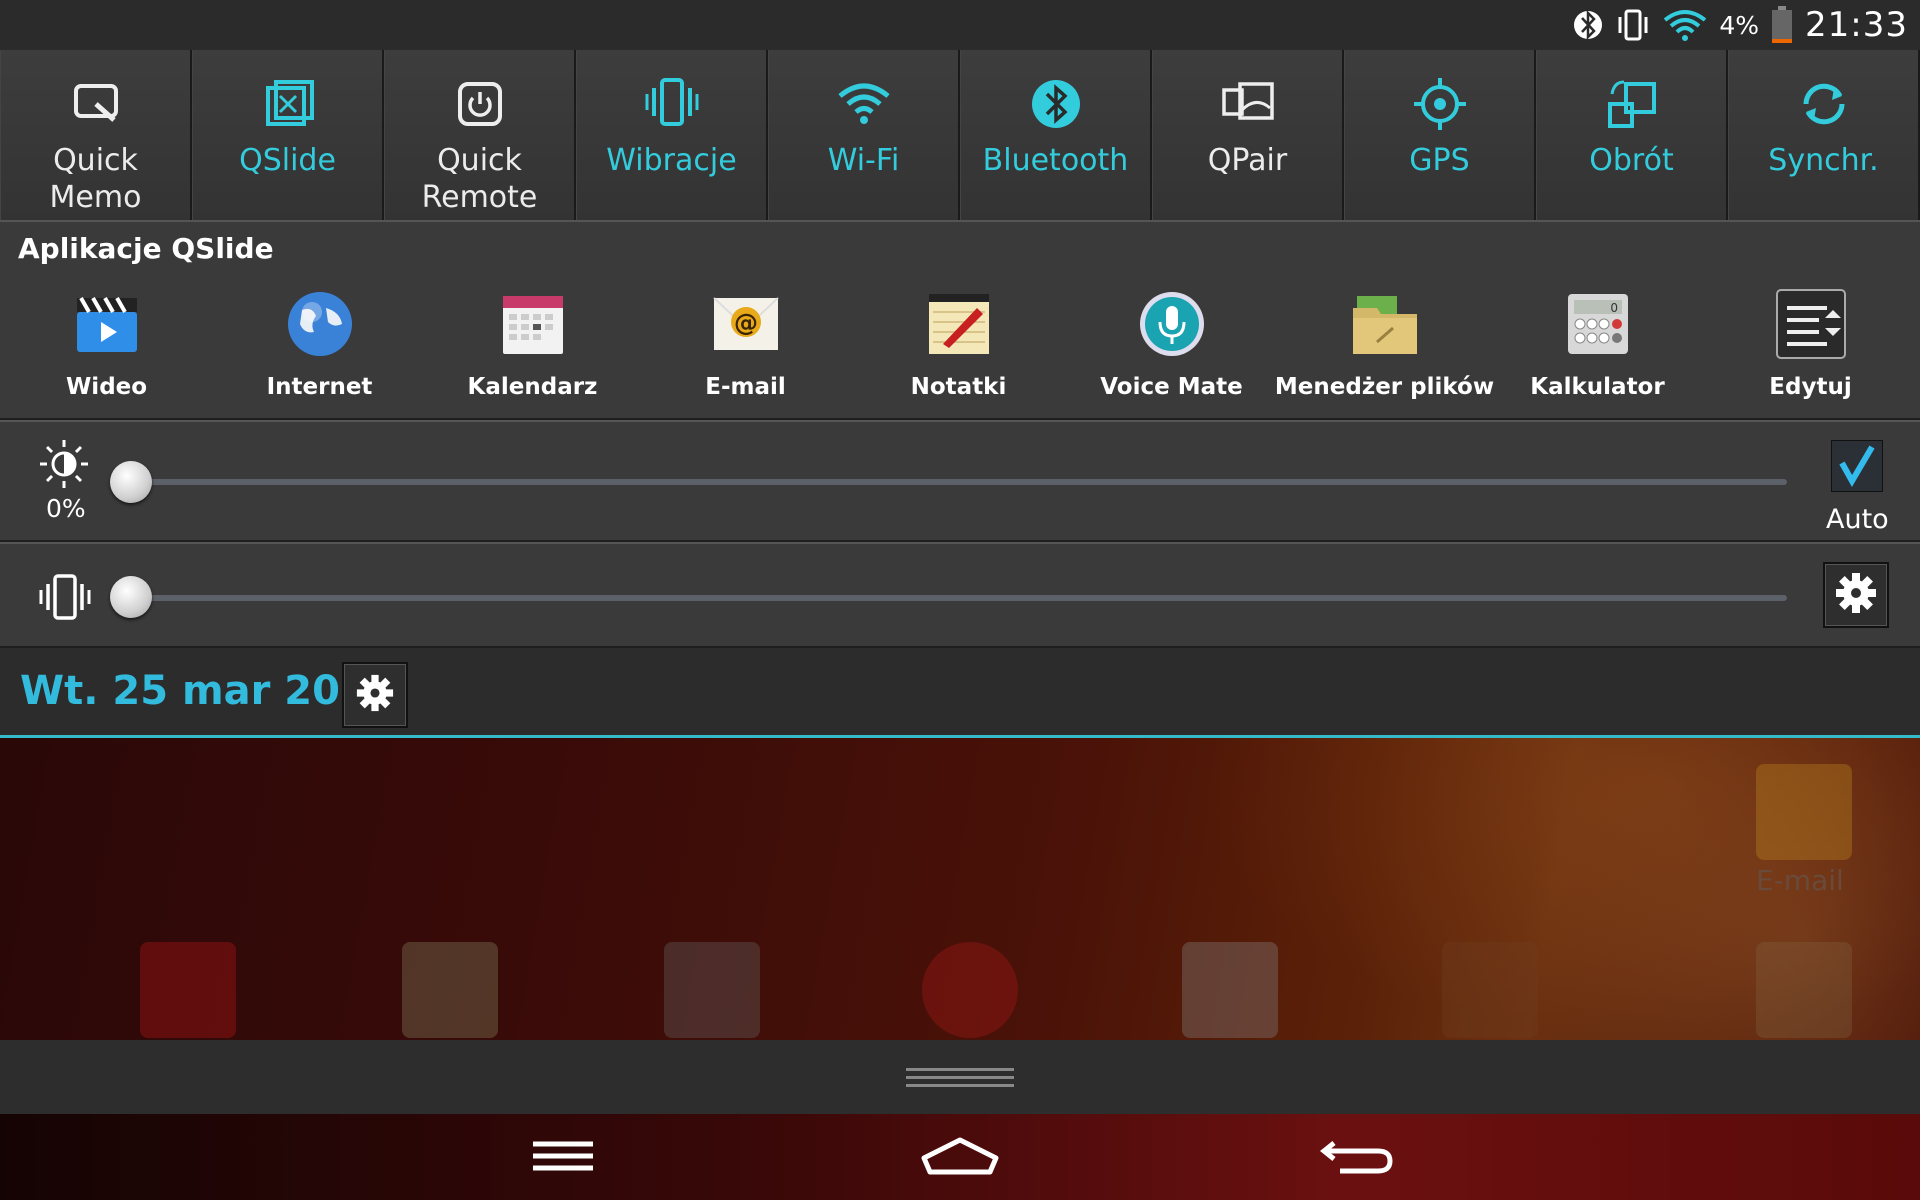 Image resolution: width=1920 pixels, height=1200 pixels. I want to click on toggle-gps: GPS, so click(1440, 135).